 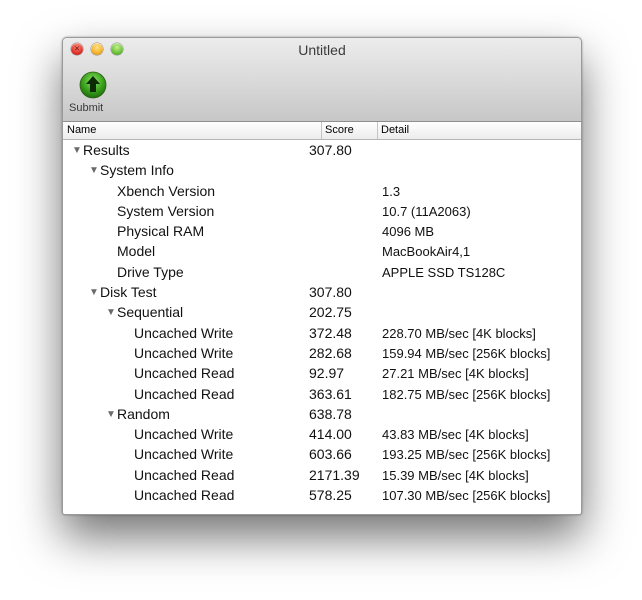 What do you see at coordinates (106, 150) in the screenshot?
I see `row-name: Results` at bounding box center [106, 150].